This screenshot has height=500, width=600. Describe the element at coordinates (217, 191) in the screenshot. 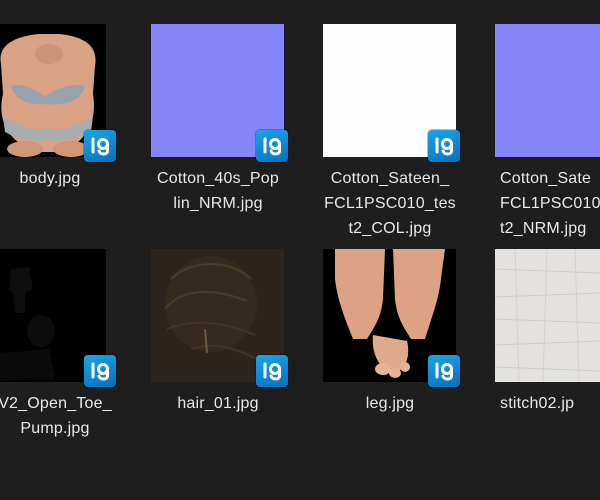

I see `file-name: Cotton_40s_Pop lin_NRM.jpg` at that location.